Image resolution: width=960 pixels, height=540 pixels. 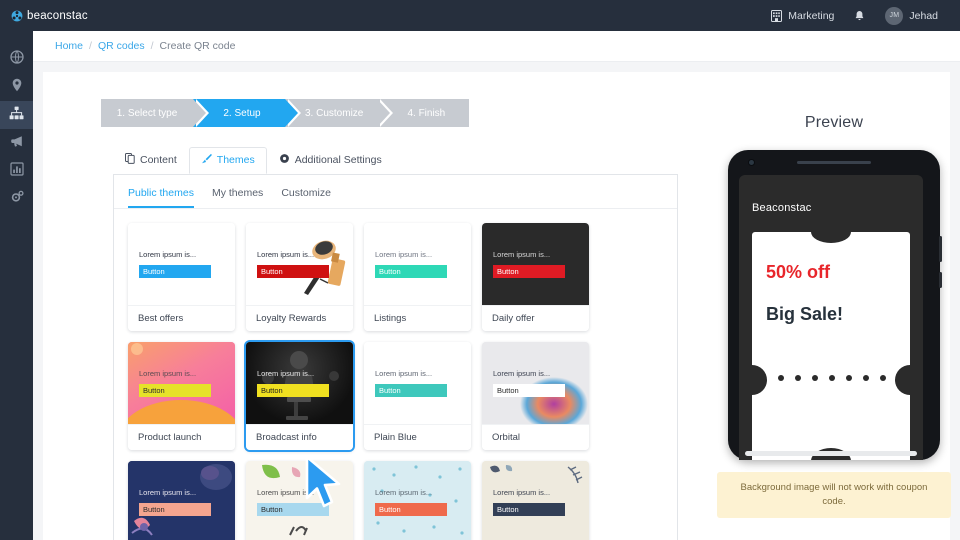 I want to click on theme-card: Lorem ipsum is... Button Best offers, so click(x=181, y=277).